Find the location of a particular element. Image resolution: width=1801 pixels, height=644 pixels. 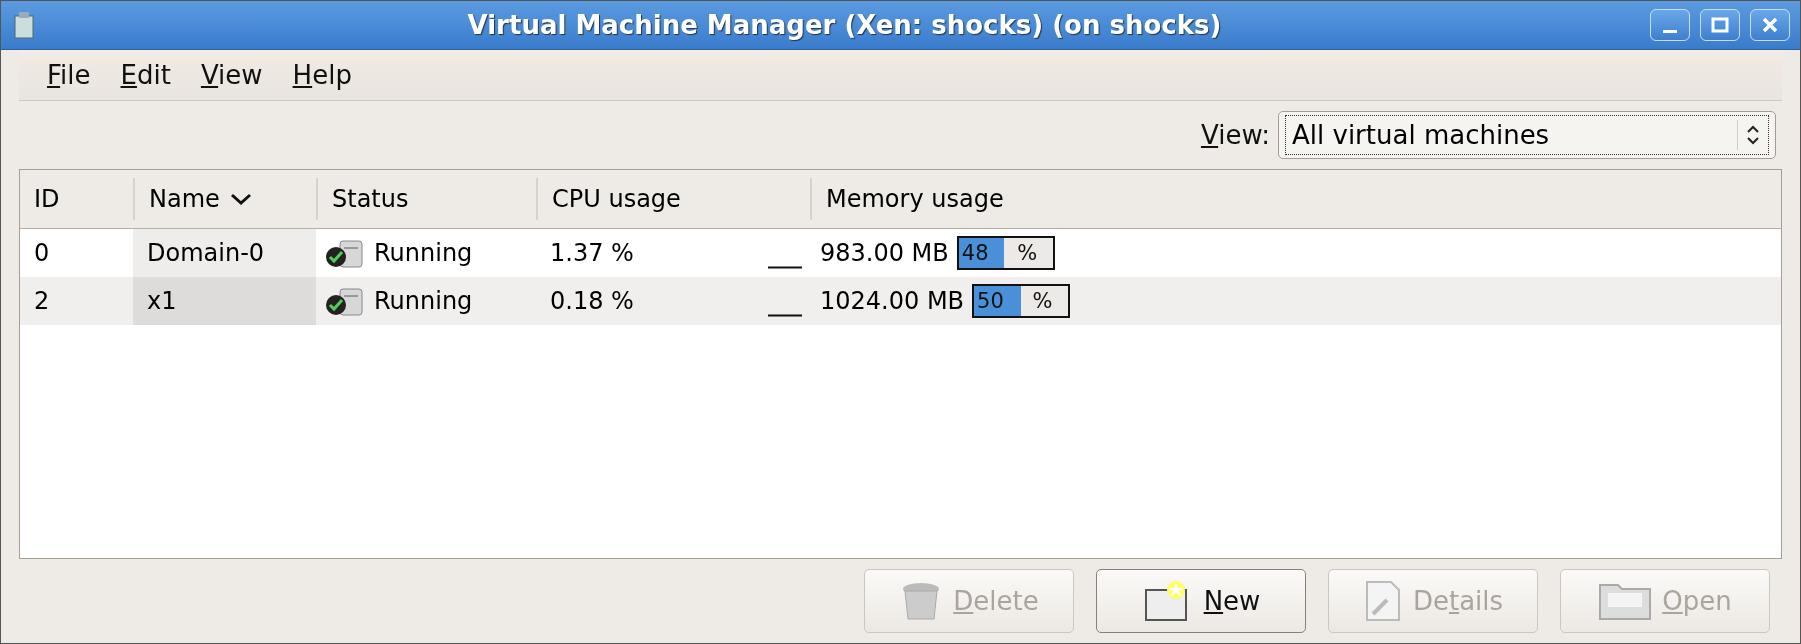

table-cell: Domain-0 is located at coordinates (206, 253).